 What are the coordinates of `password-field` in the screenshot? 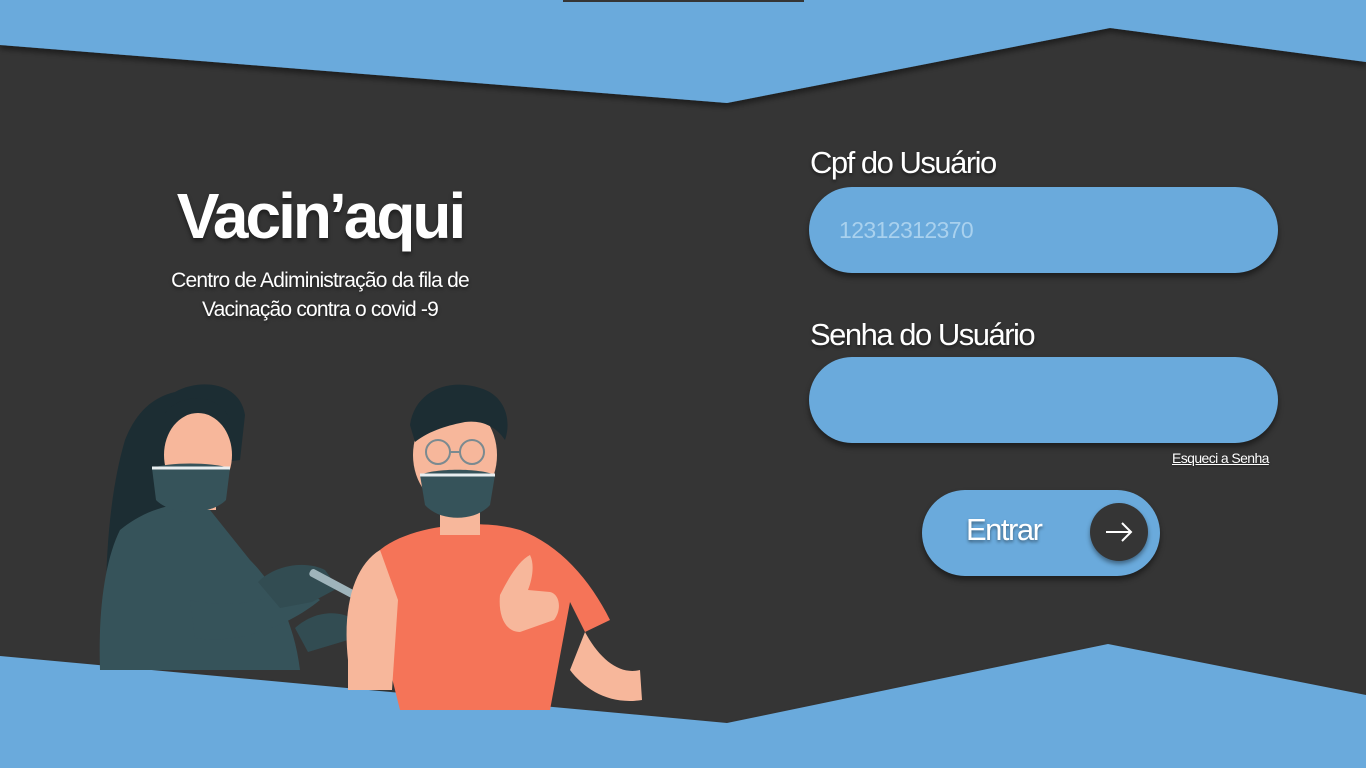 It's located at (1043, 400).